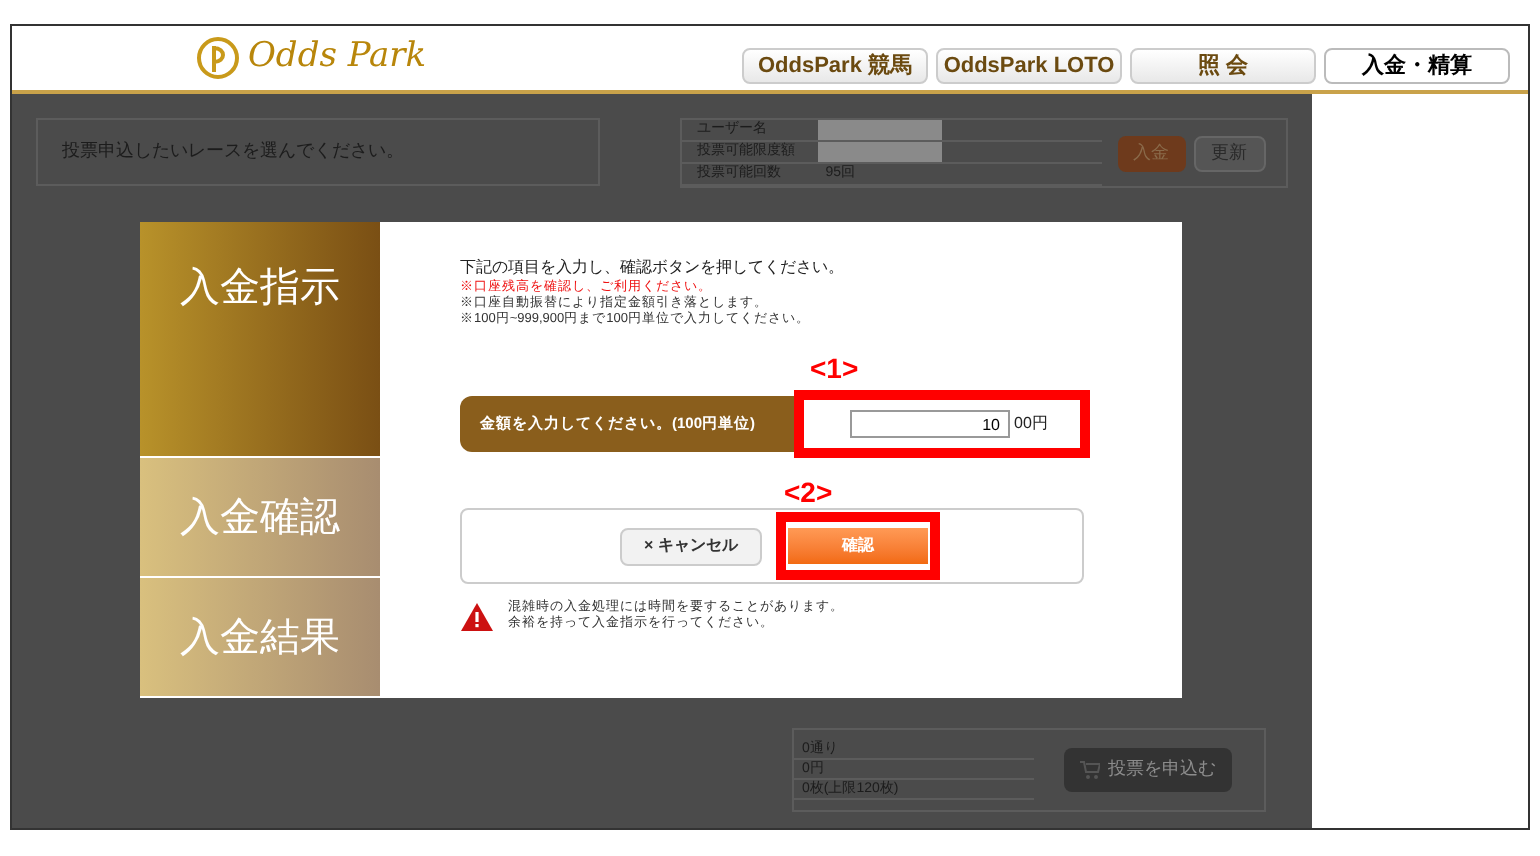  I want to click on intro-text: 下記の項目を入力し、確認ボタンを押してください。, so click(653, 267).